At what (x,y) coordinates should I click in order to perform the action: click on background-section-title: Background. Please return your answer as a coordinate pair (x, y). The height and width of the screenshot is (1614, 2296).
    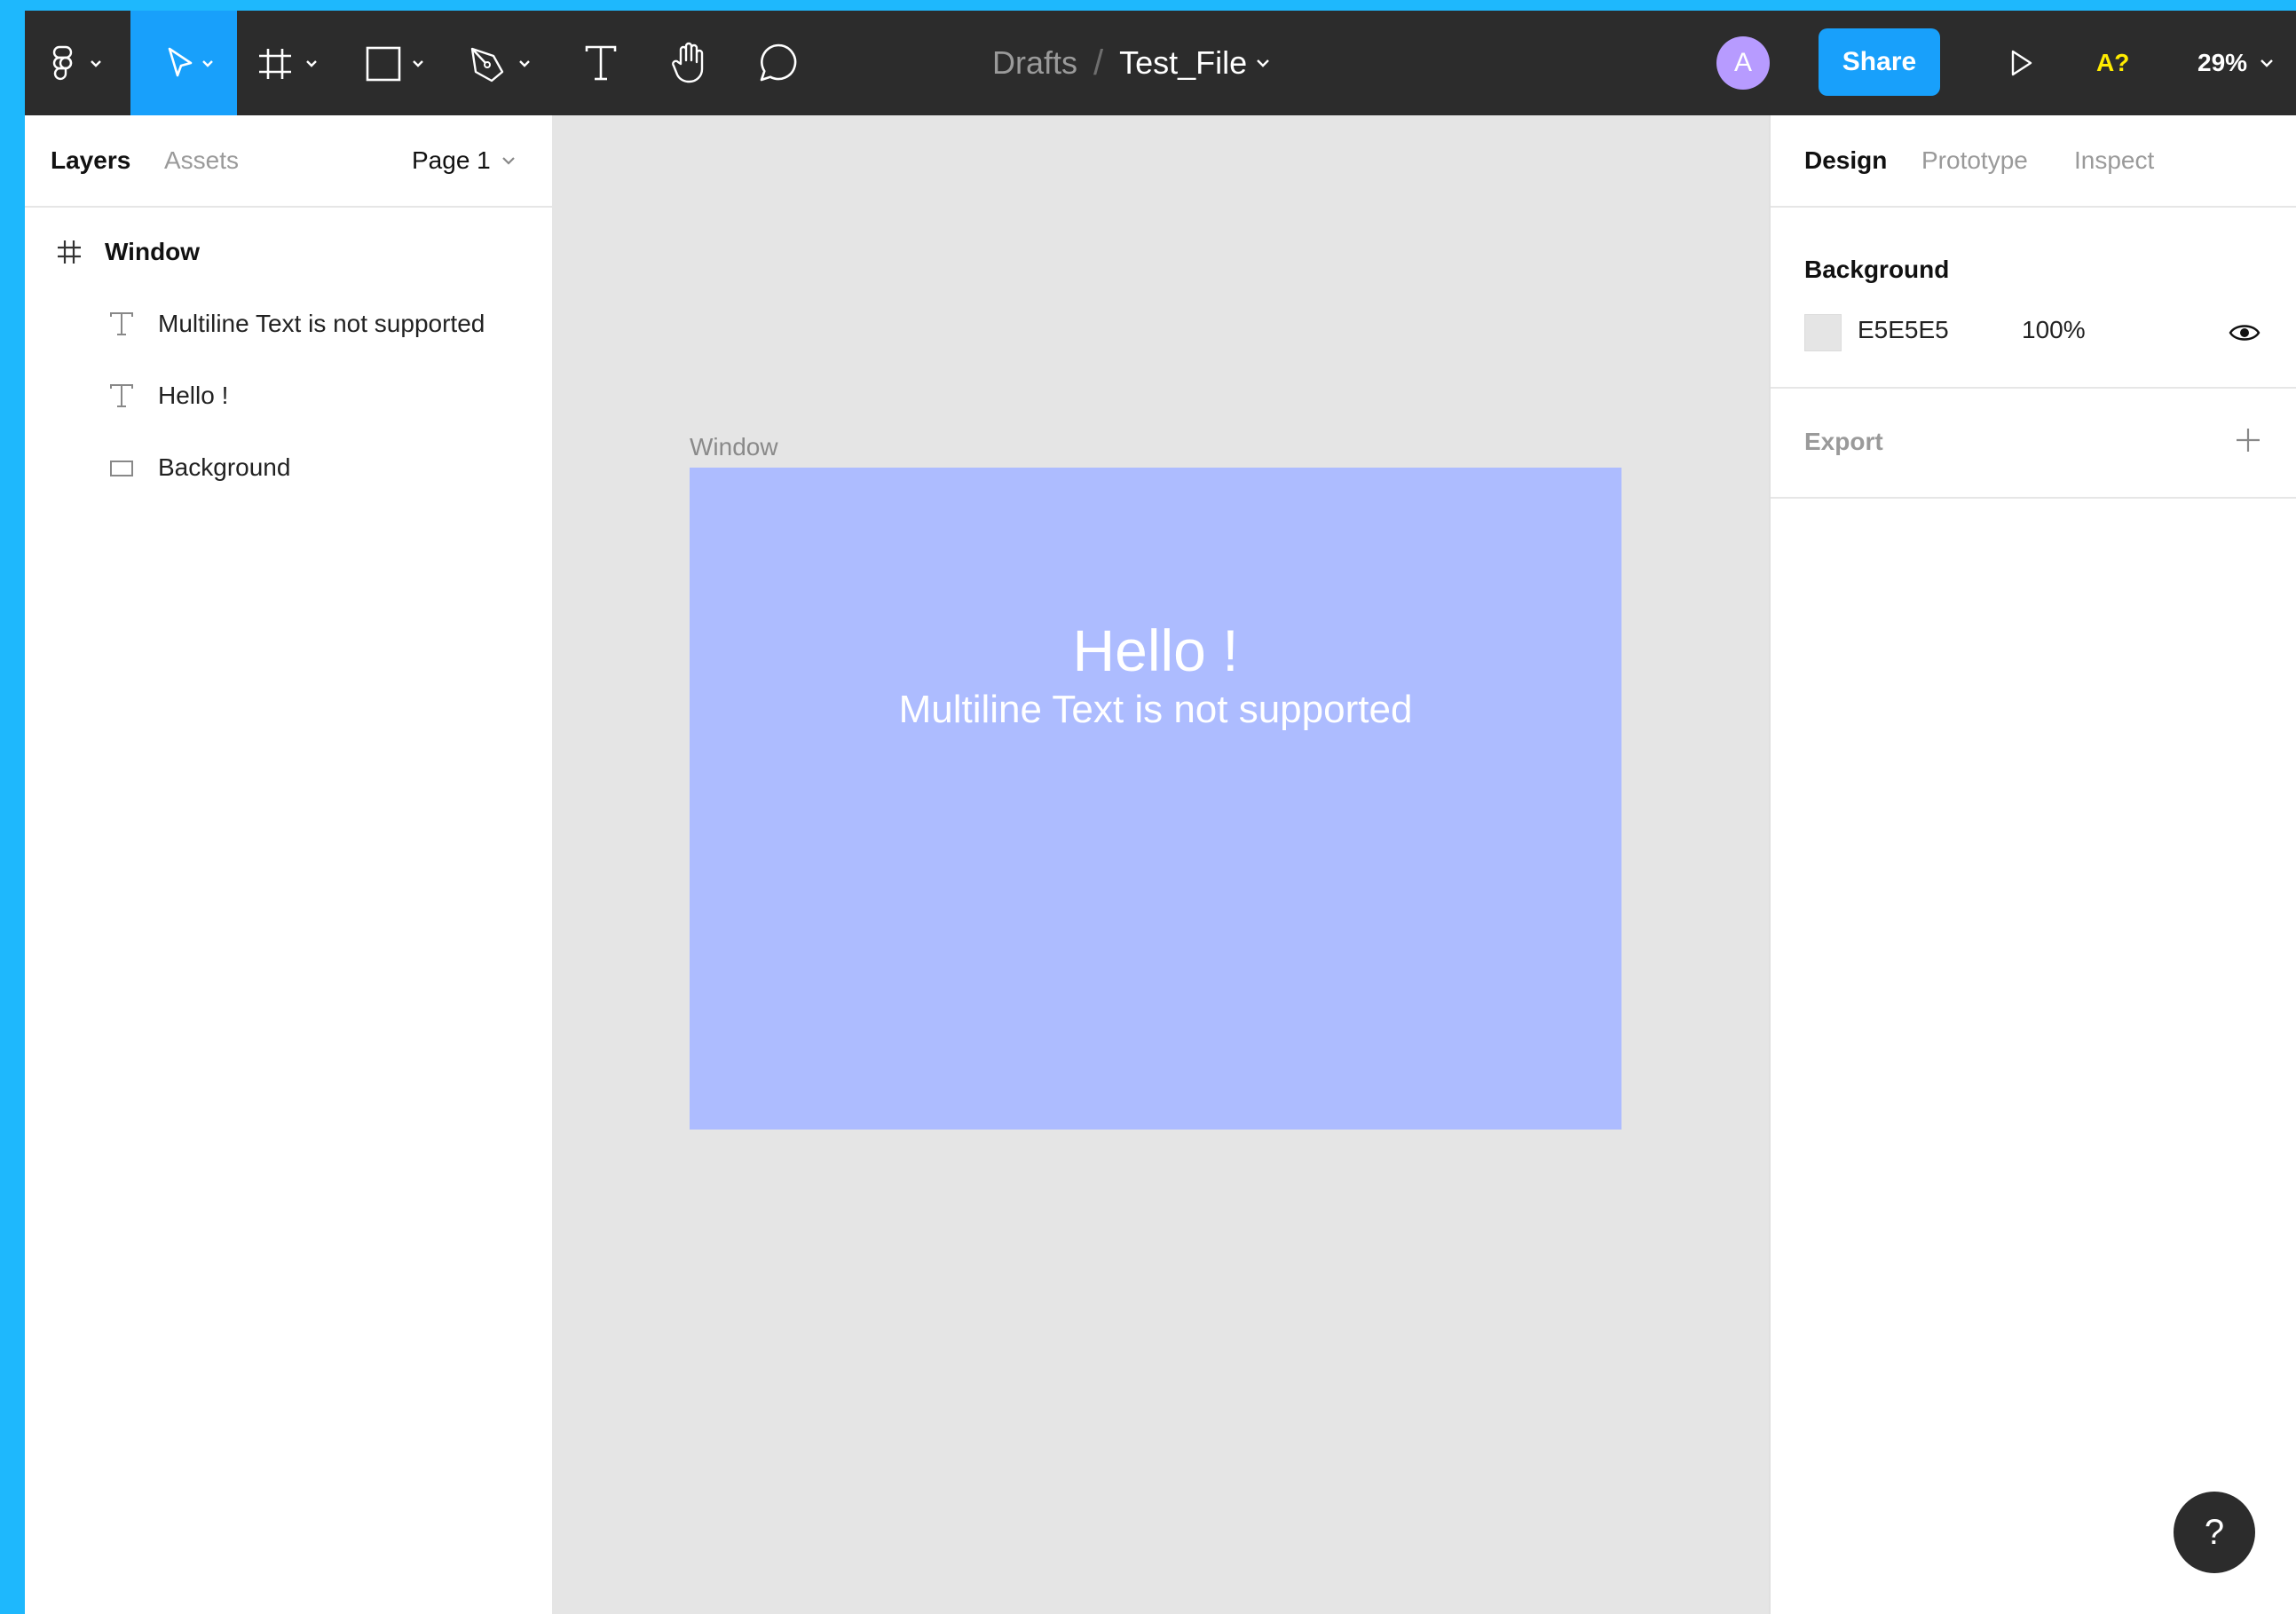
    Looking at the image, I should click on (1877, 269).